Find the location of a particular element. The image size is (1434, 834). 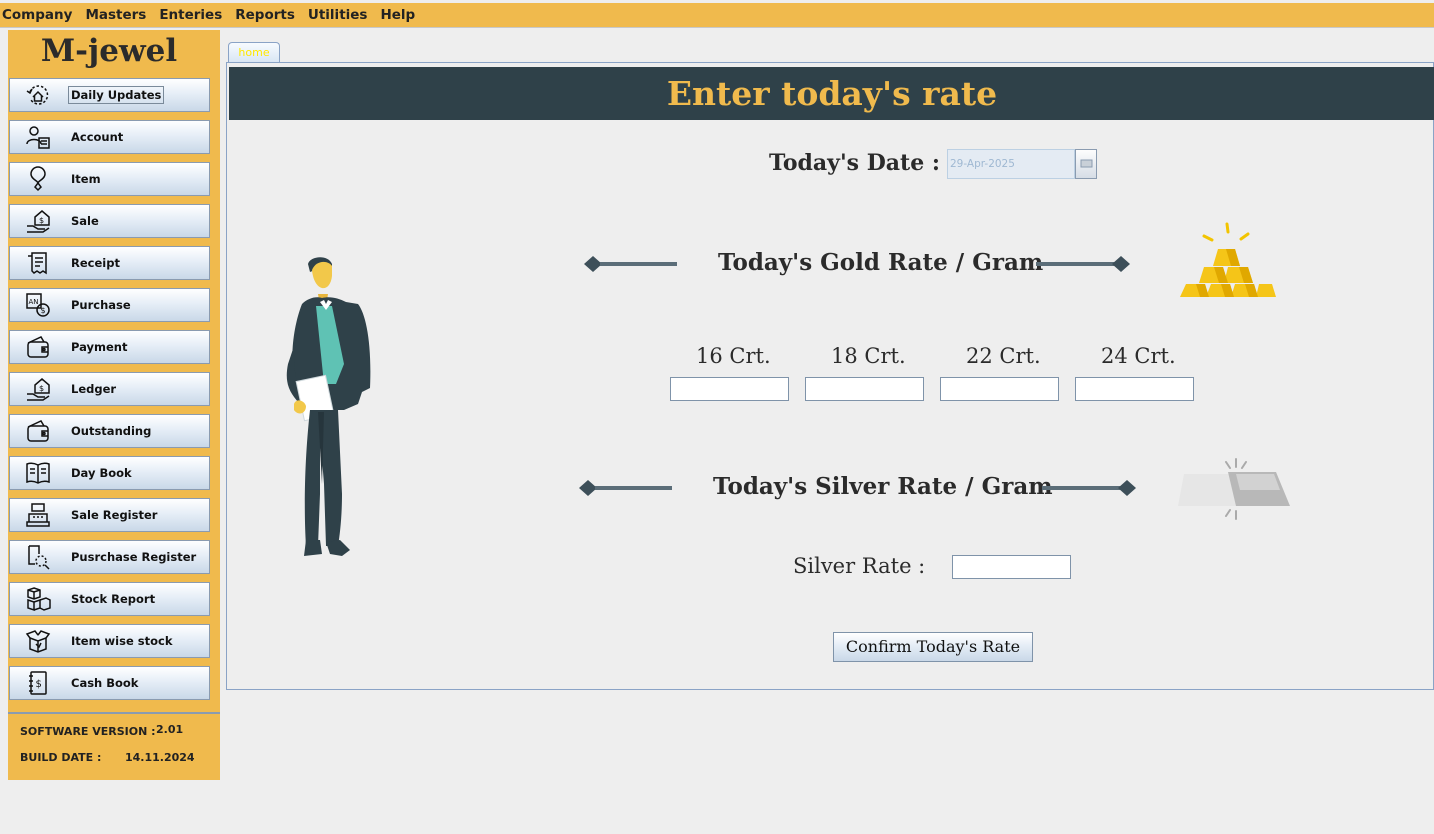

sidebar-item-account: Account is located at coordinates (109, 137).